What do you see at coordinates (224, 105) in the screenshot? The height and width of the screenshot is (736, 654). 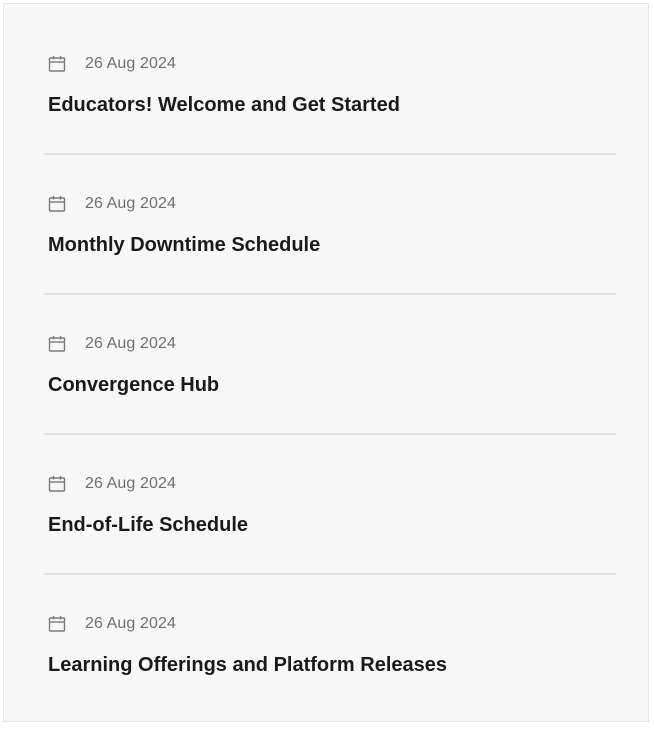 I see `announcement-title: Educators! Welcome and Get Started` at bounding box center [224, 105].